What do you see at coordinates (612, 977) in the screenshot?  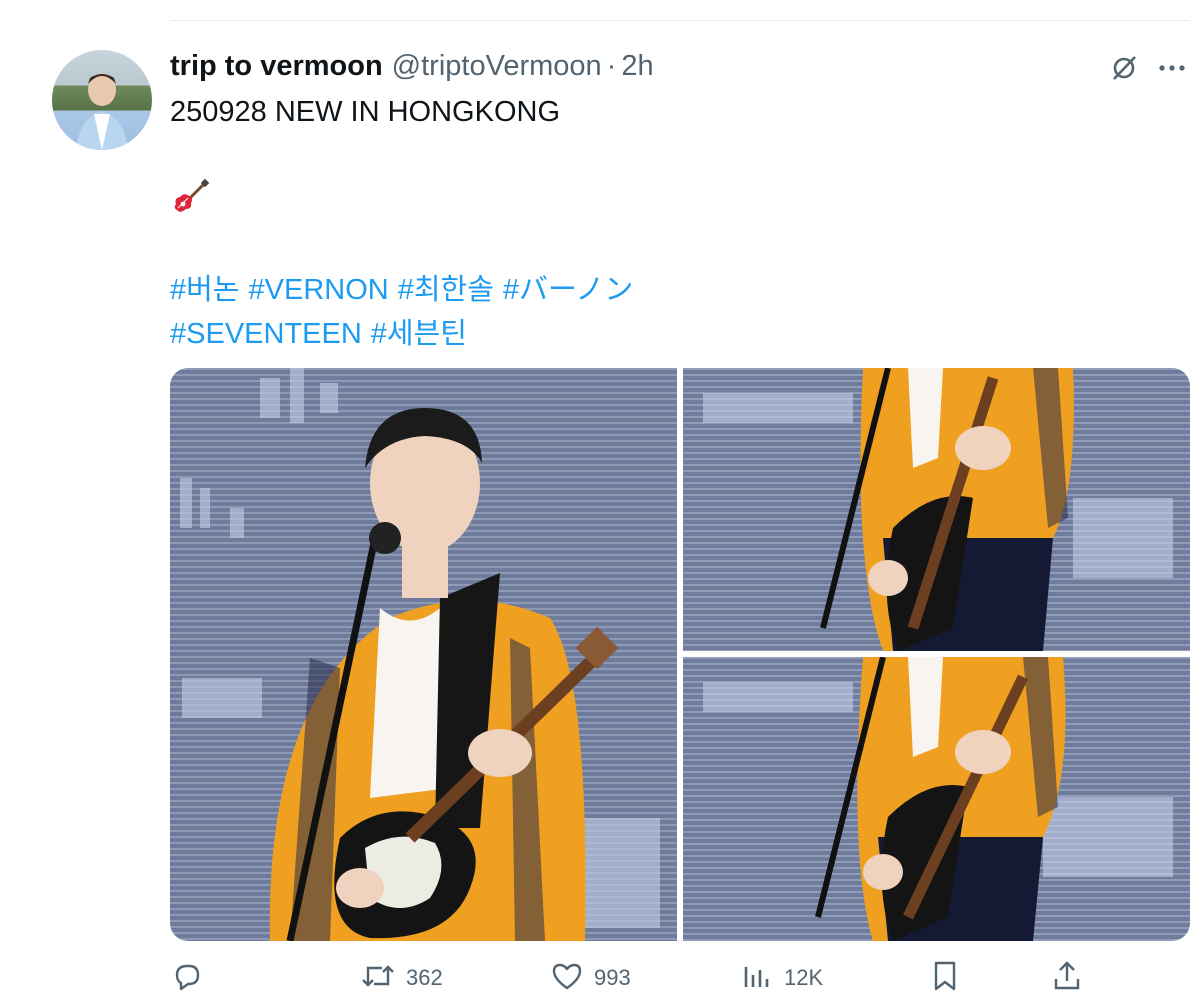 I see `like-count: 993` at bounding box center [612, 977].